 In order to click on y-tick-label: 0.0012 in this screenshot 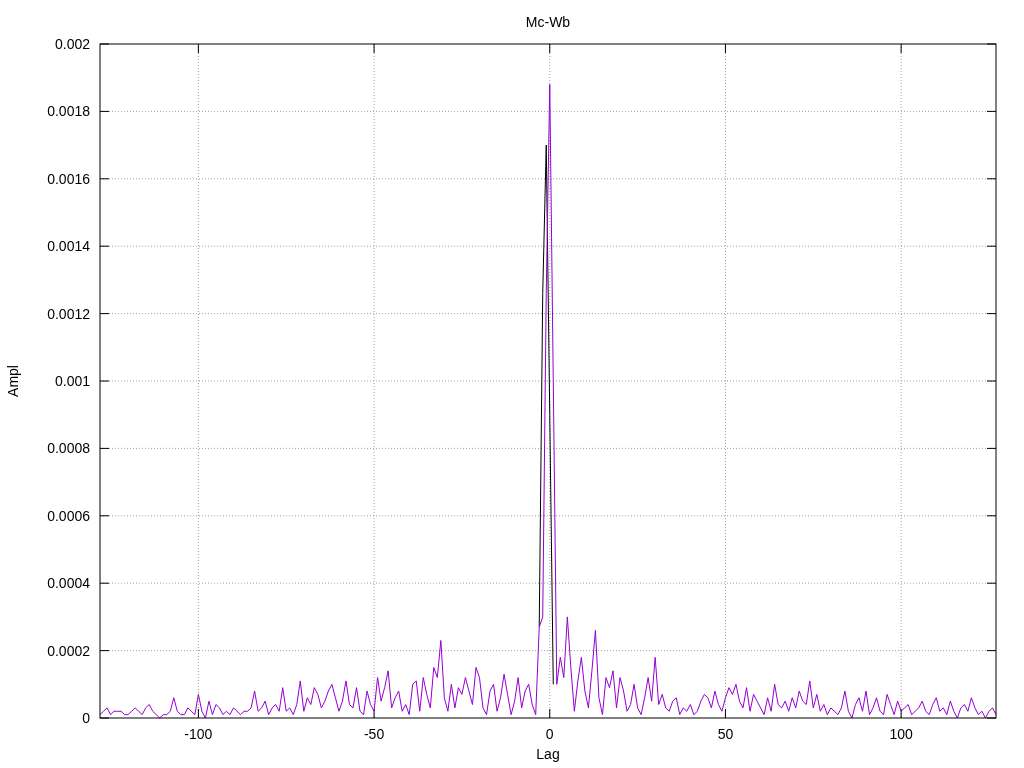, I will do `click(68, 313)`.